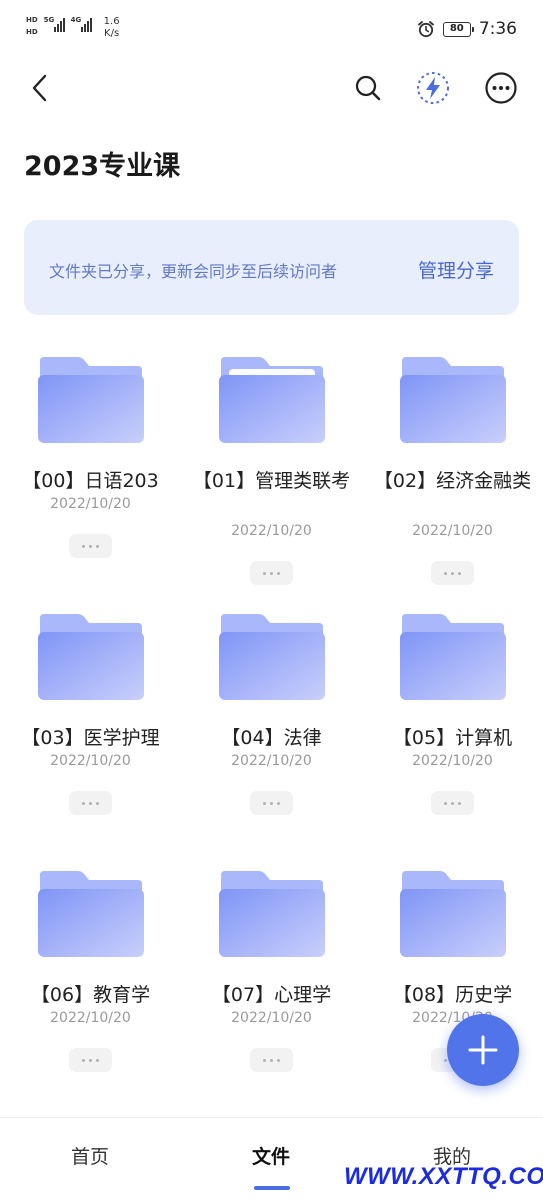  I want to click on manage-share-link: 管理分享, so click(456, 269).